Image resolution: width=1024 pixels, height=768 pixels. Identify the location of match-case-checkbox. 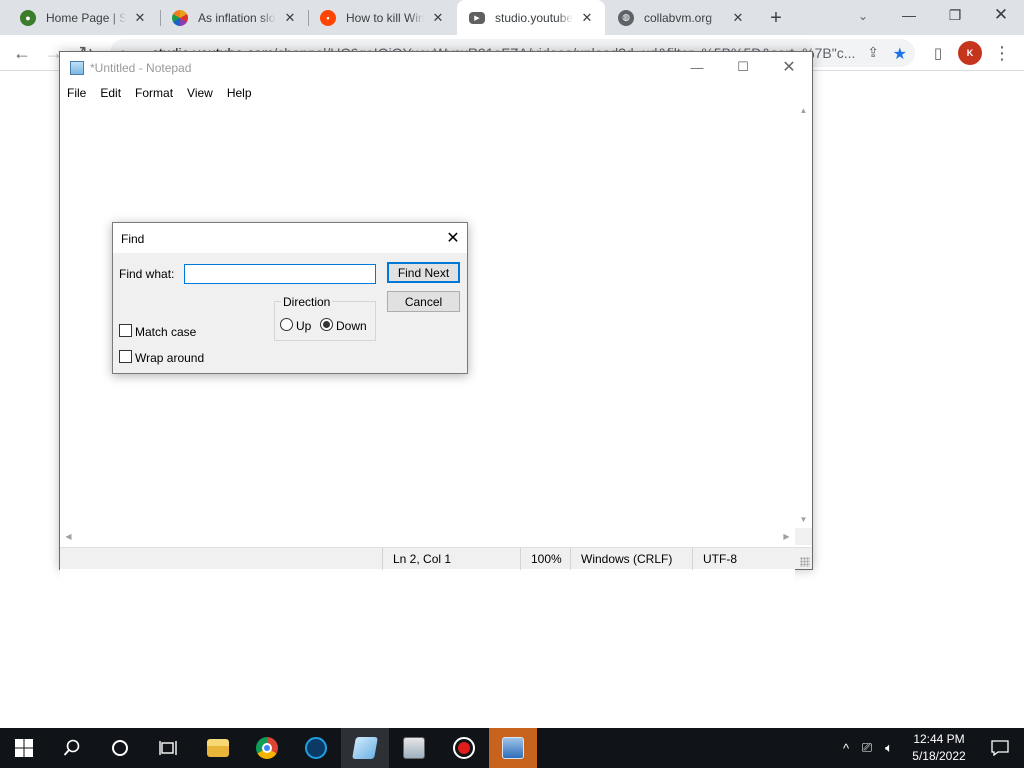
(125, 330).